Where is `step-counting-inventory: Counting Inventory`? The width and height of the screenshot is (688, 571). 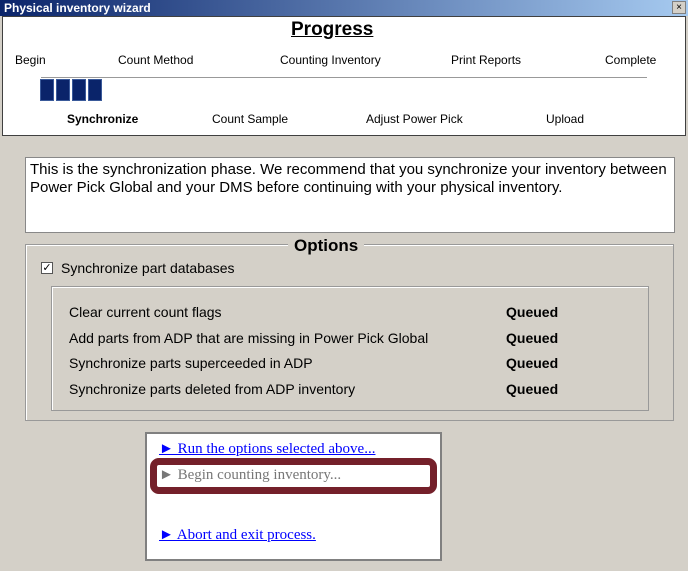 step-counting-inventory: Counting Inventory is located at coordinates (330, 60).